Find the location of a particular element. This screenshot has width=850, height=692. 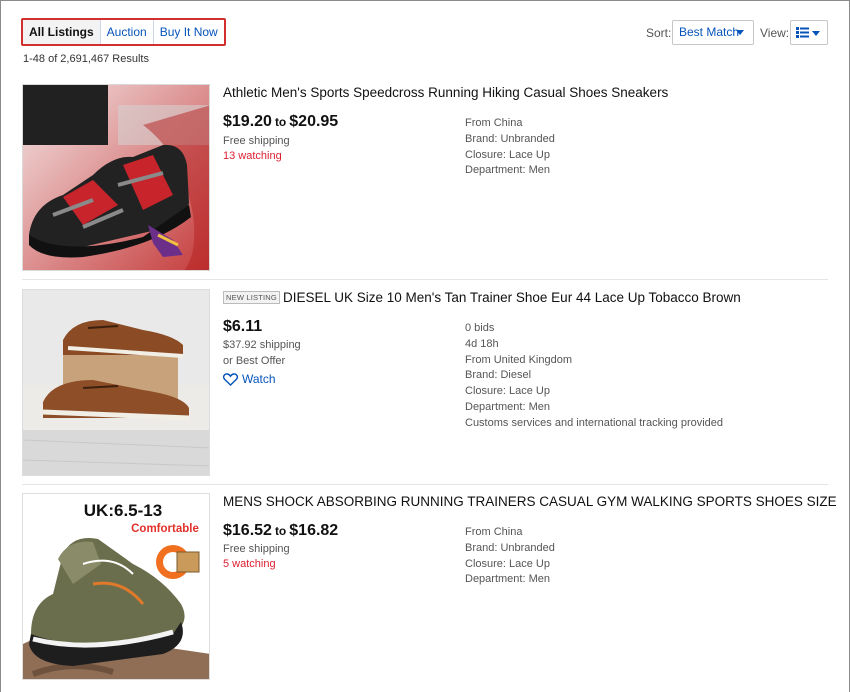

trainer-image: UK:6.5-13 Comfortable is located at coordinates (116, 586).